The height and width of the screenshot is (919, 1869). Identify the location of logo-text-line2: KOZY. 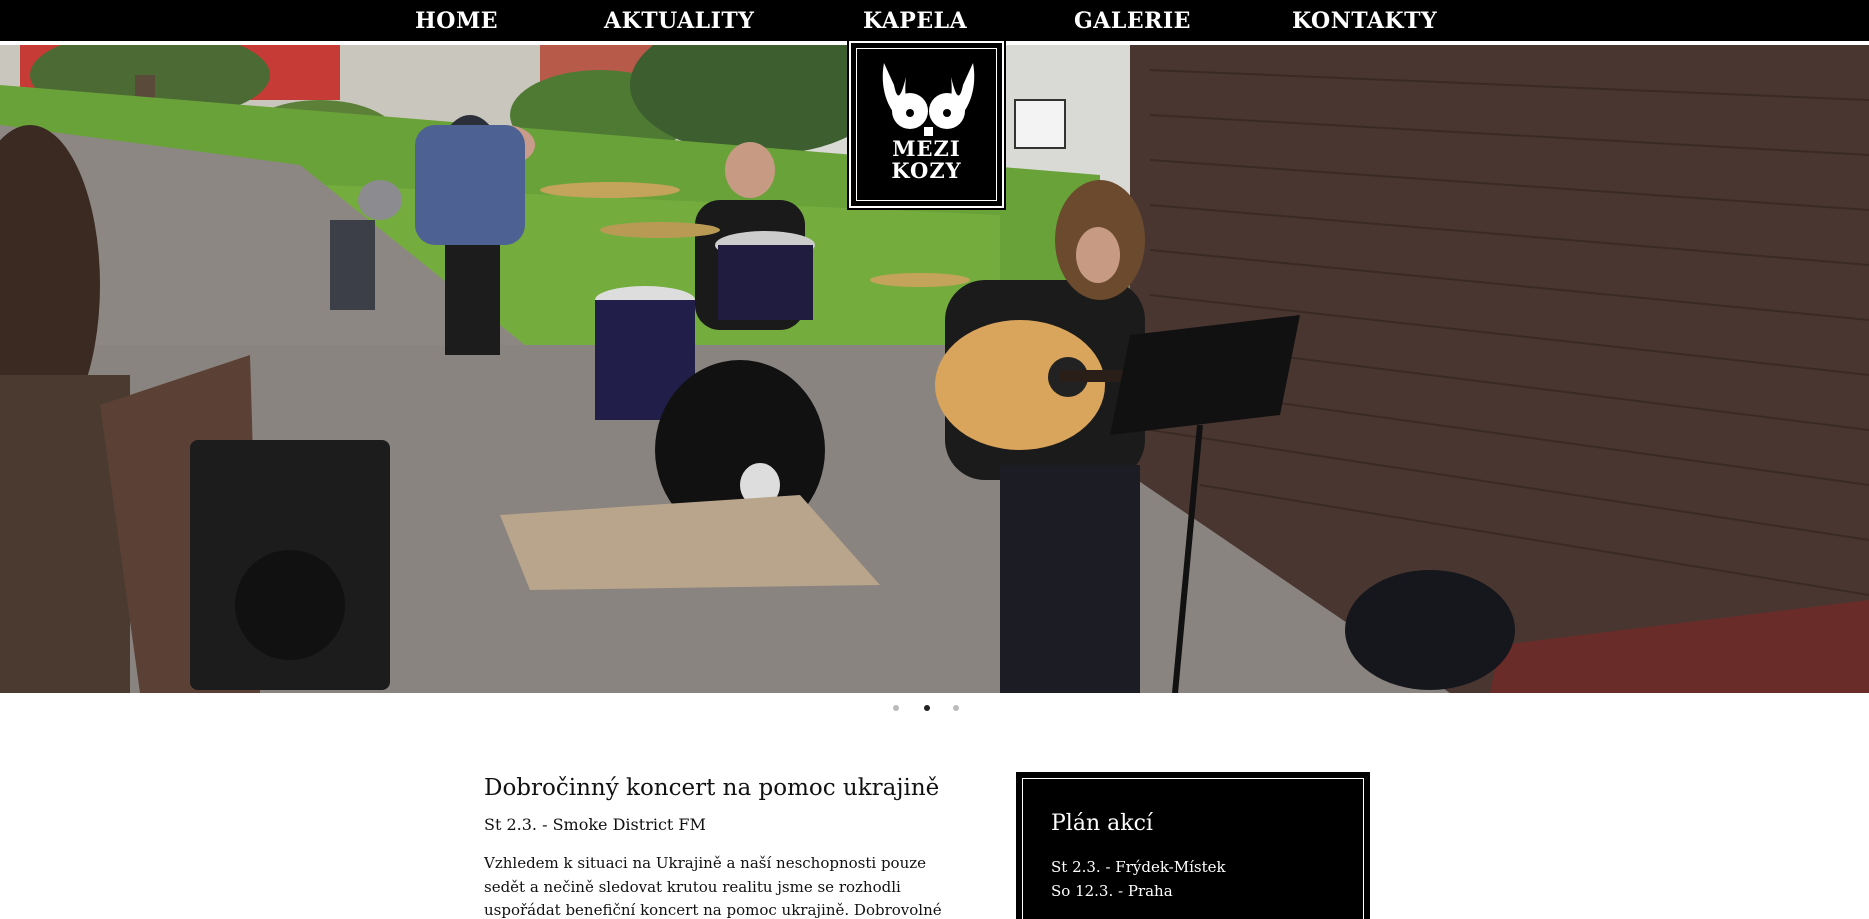
(926, 170).